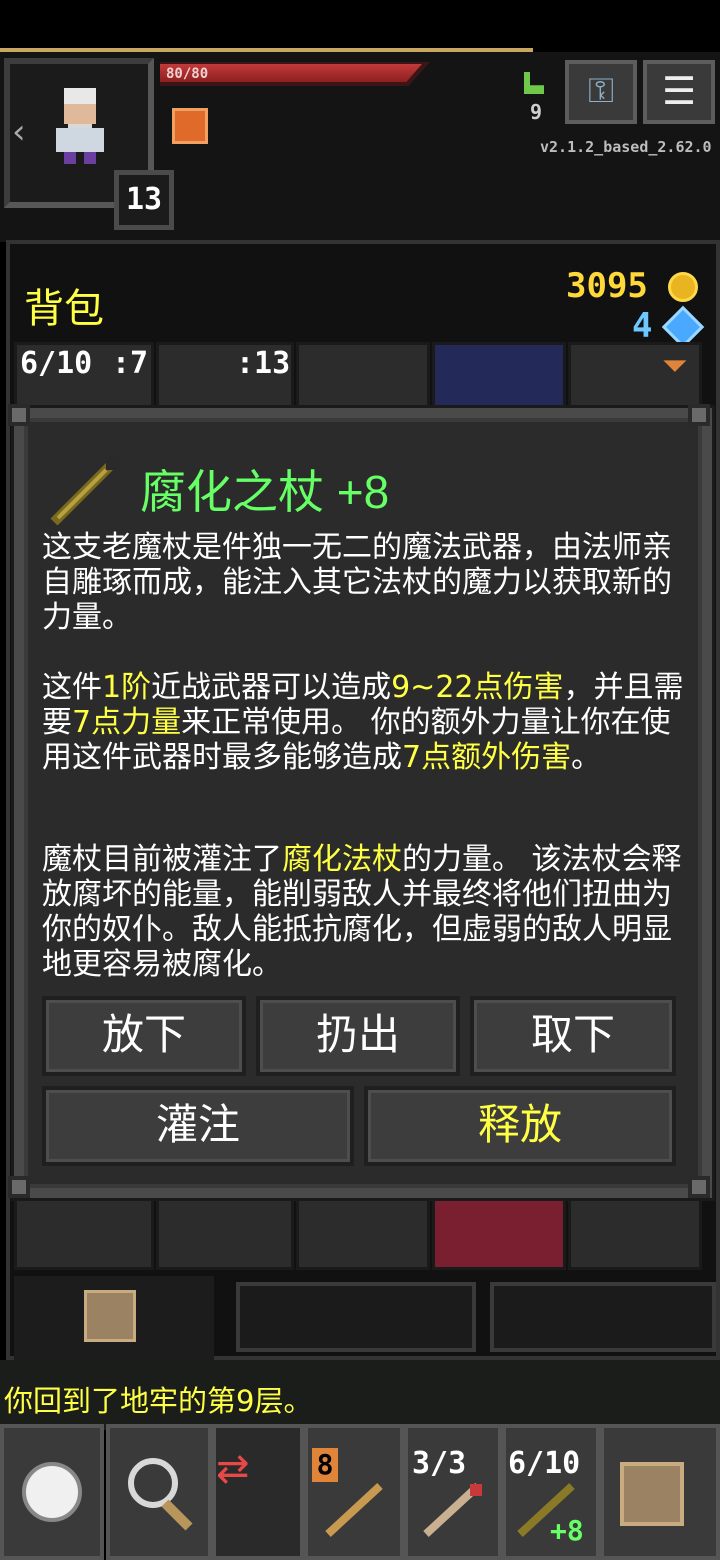 The width and height of the screenshot is (720, 1560). Describe the element at coordinates (626, 147) in the screenshot. I see `version-label: v2.1.2_based_2.62.0` at that location.